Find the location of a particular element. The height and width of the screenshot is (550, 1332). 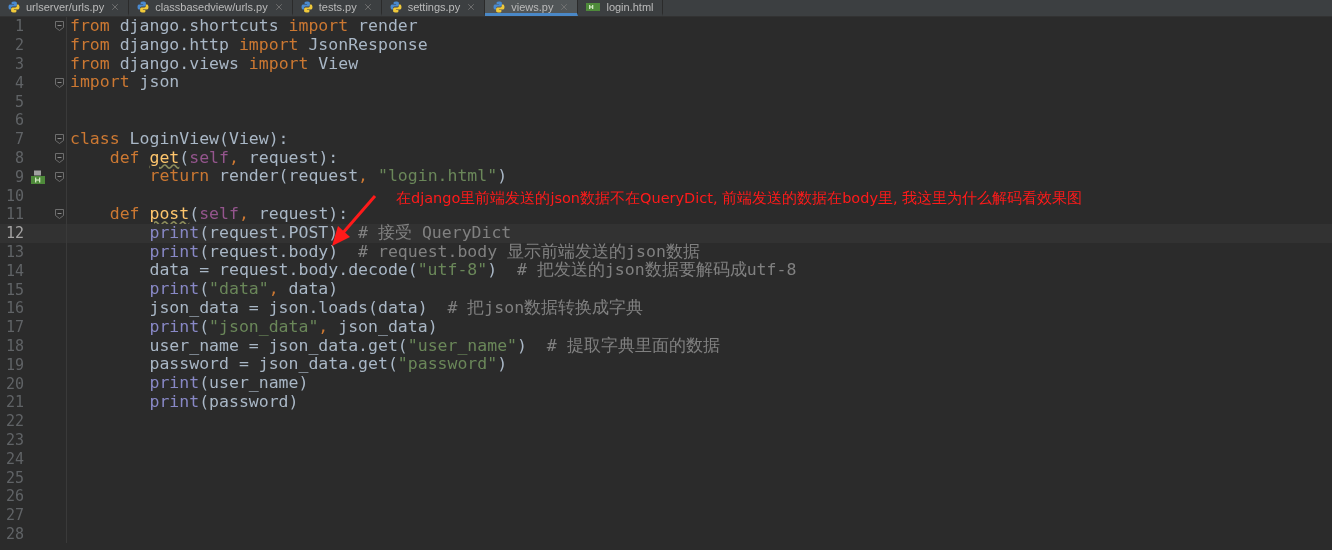

tab-label: urlserver/urls.py is located at coordinates (65, 6).